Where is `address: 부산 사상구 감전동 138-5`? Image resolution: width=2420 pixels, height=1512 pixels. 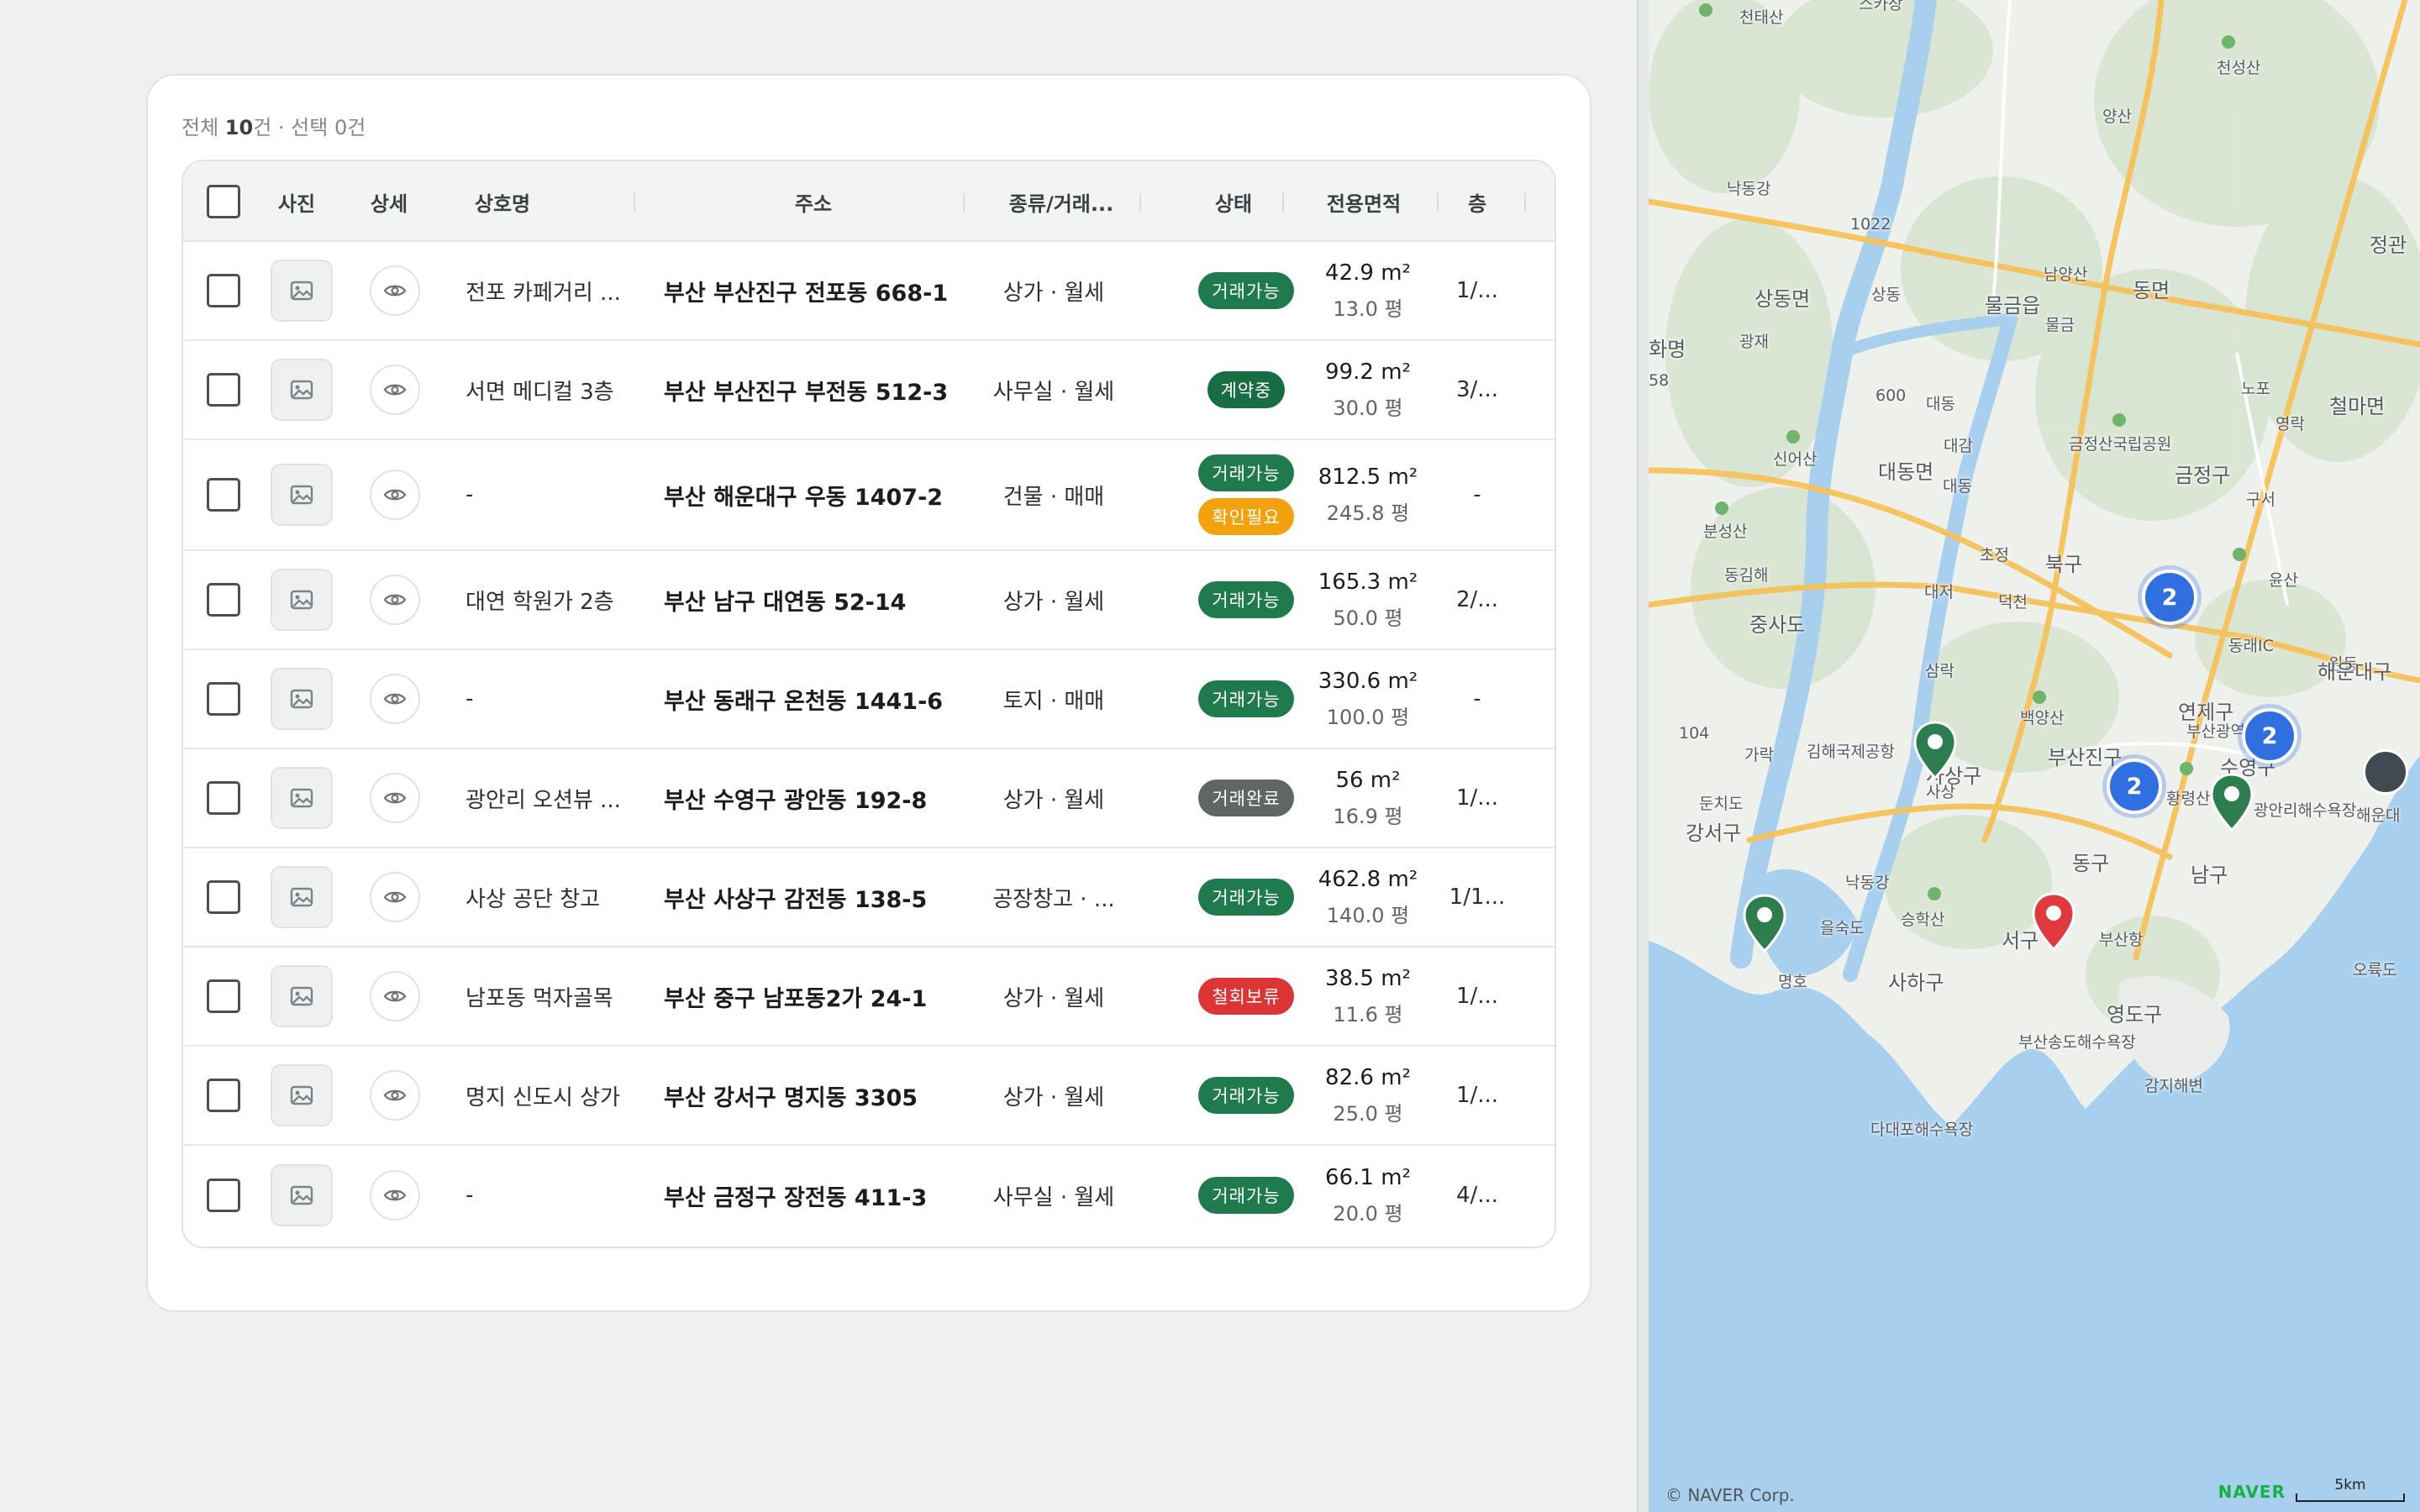
address: 부산 사상구 감전동 138-5 is located at coordinates (815, 897).